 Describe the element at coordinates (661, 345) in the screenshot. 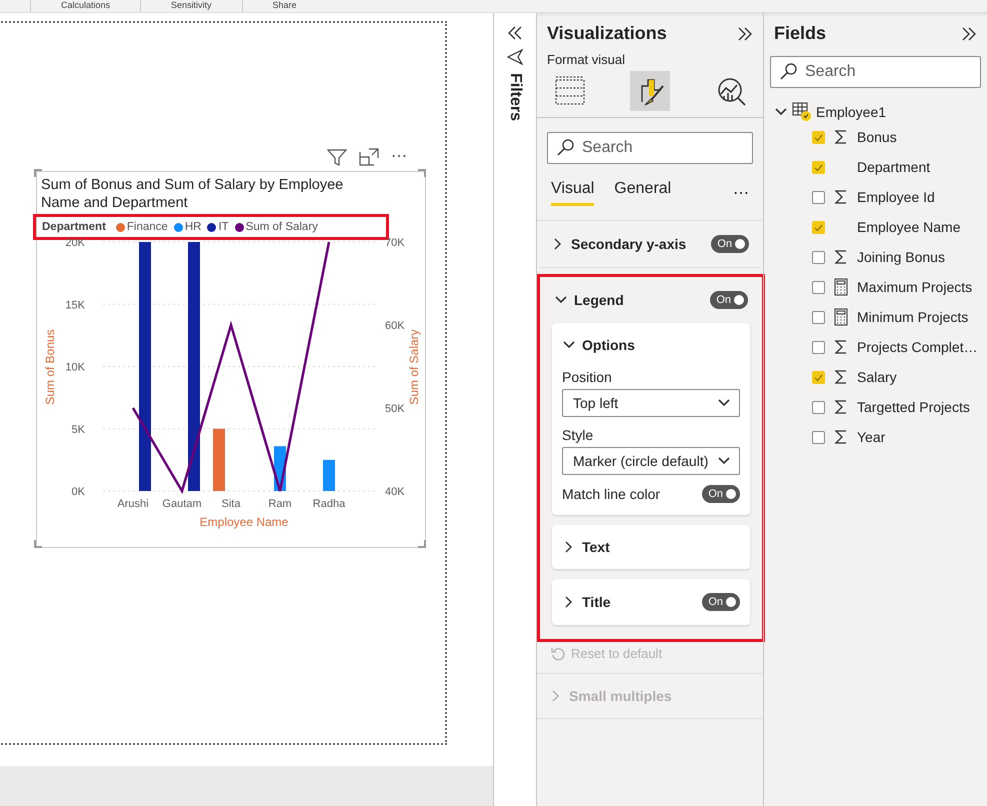

I see `card-label: Options` at that location.